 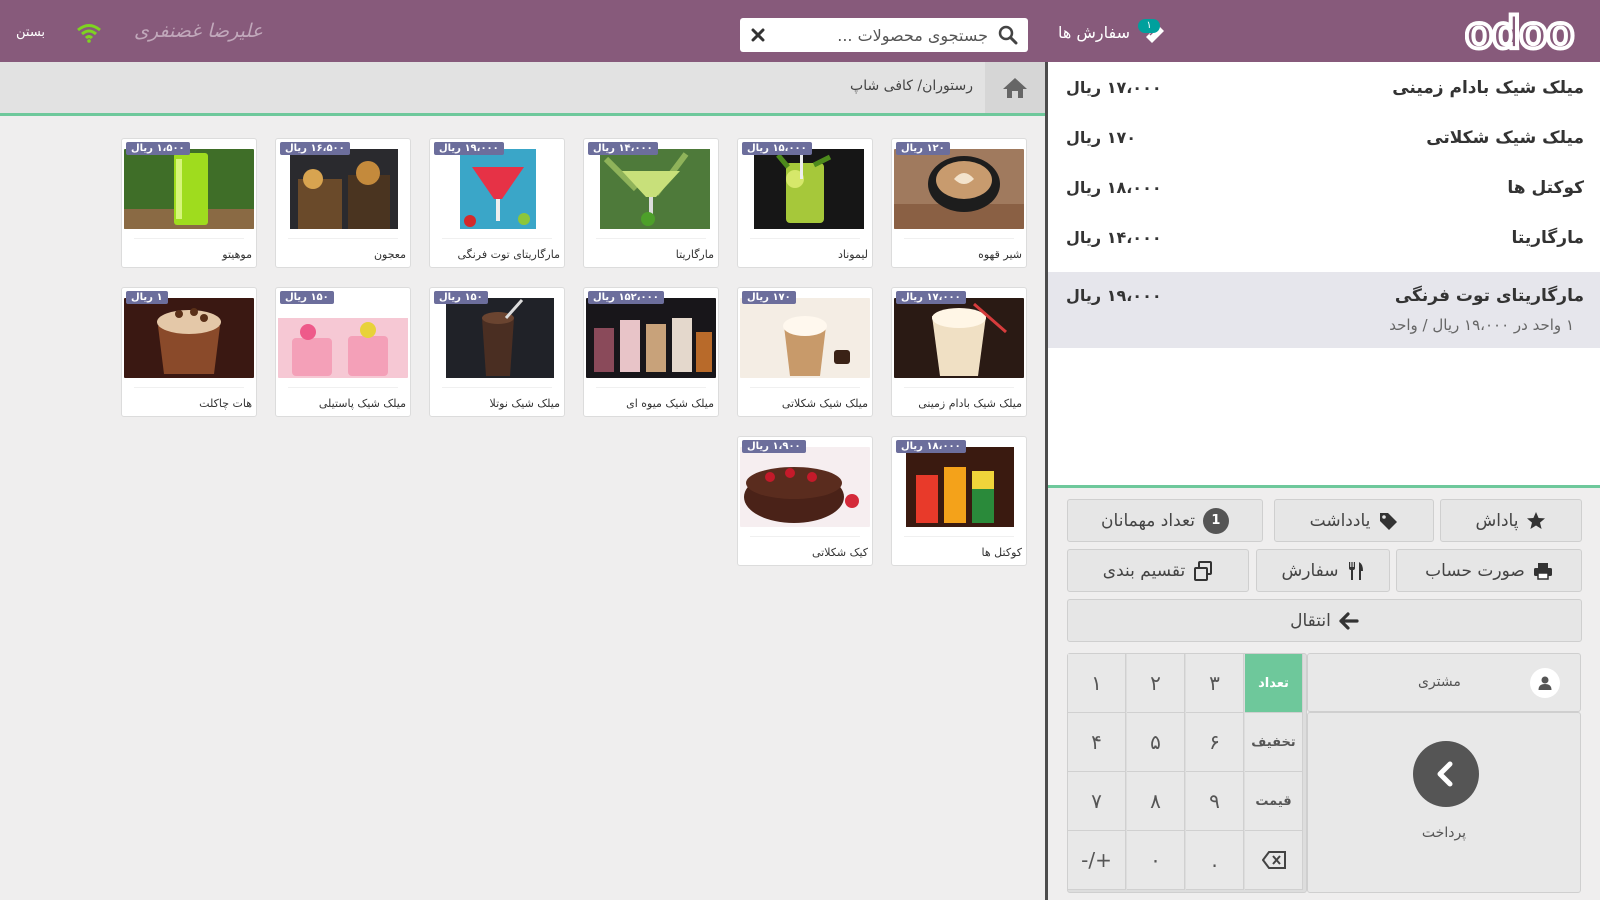 What do you see at coordinates (497, 352) in the screenshot?
I see `product-card: ۱۵۰ ریال میلک شیک نوتلا` at bounding box center [497, 352].